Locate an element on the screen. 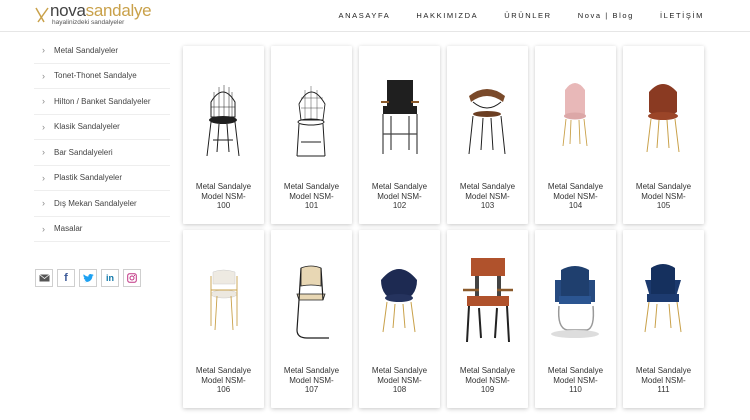 The width and height of the screenshot is (750, 420). sidebar-item-label: Tonet-Thonet Sandalye is located at coordinates (95, 76).